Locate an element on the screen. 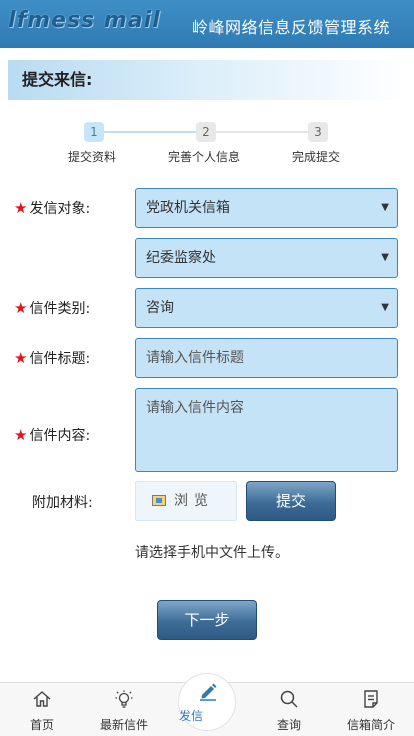 The height and width of the screenshot is (736, 414). subject-label: 信件标题: is located at coordinates (60, 359).